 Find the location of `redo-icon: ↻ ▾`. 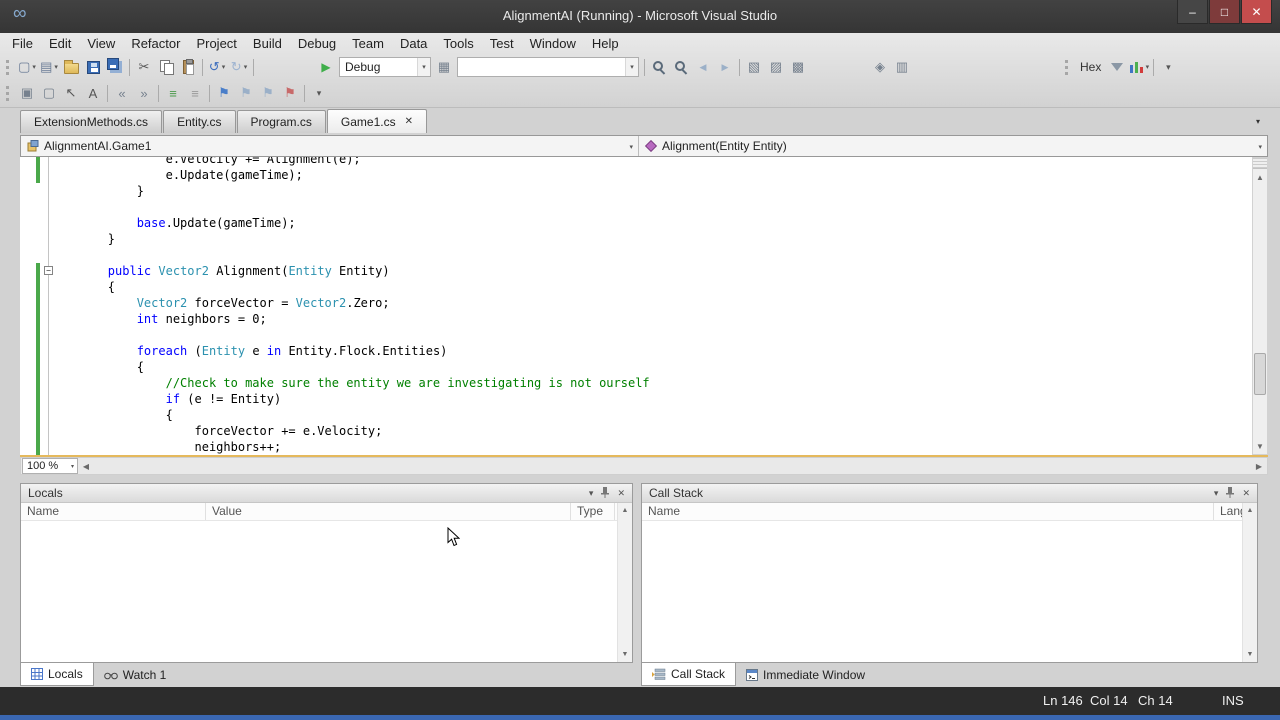

redo-icon: ↻ ▾ is located at coordinates (239, 67).